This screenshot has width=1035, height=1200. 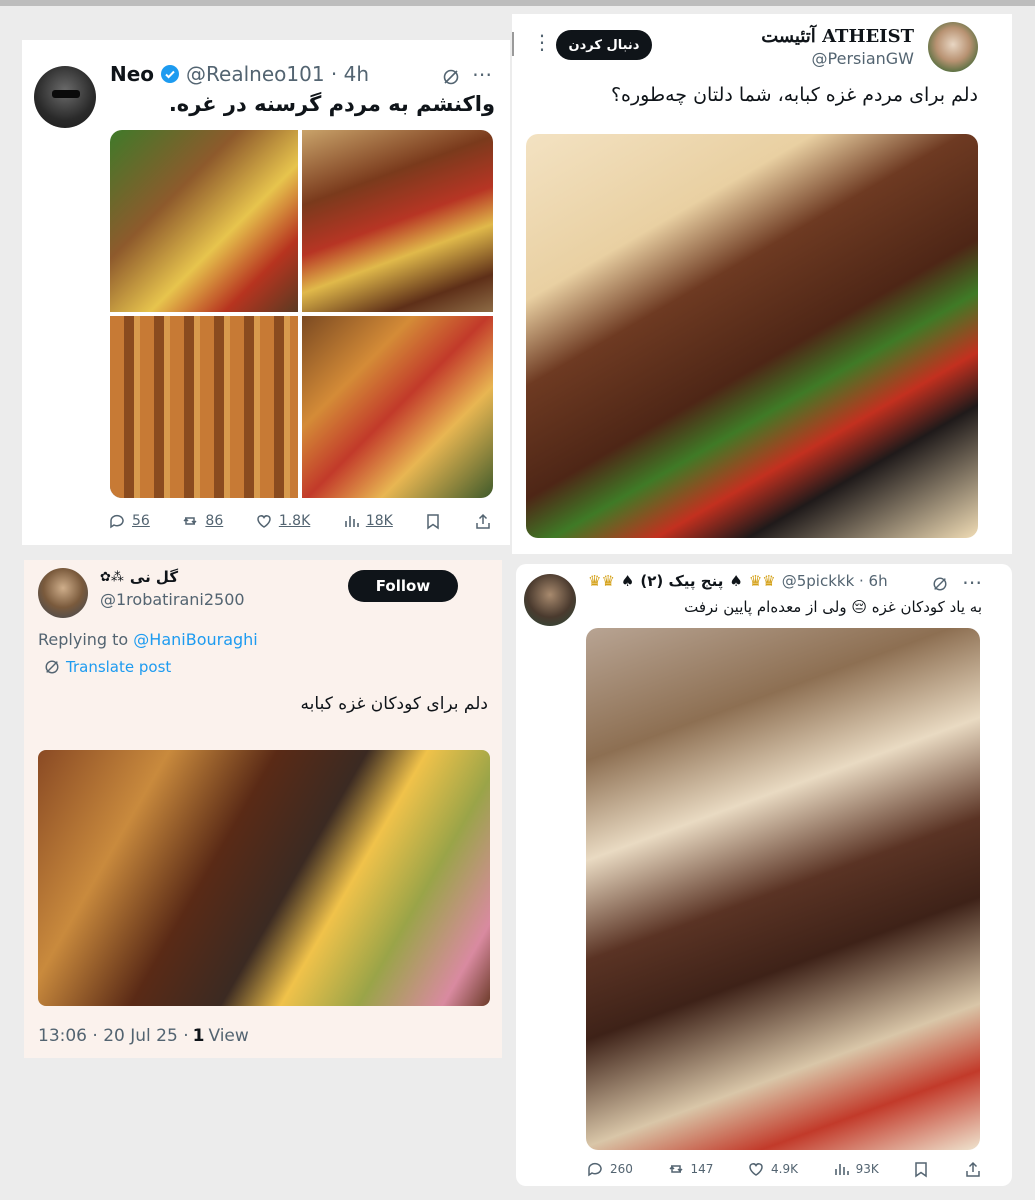 I want to click on reply-count: 56, so click(x=141, y=521).